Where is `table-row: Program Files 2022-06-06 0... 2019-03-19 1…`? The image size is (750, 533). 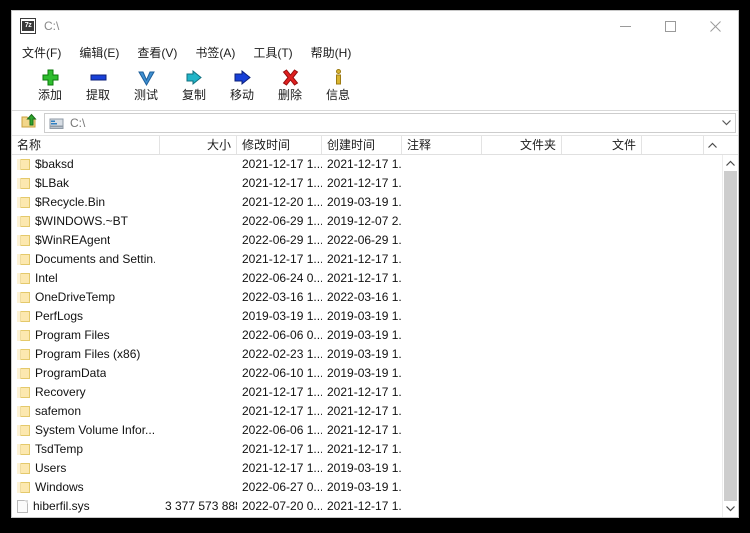 table-row: Program Files 2022-06-06 0... 2019-03-19 1… is located at coordinates (375, 335).